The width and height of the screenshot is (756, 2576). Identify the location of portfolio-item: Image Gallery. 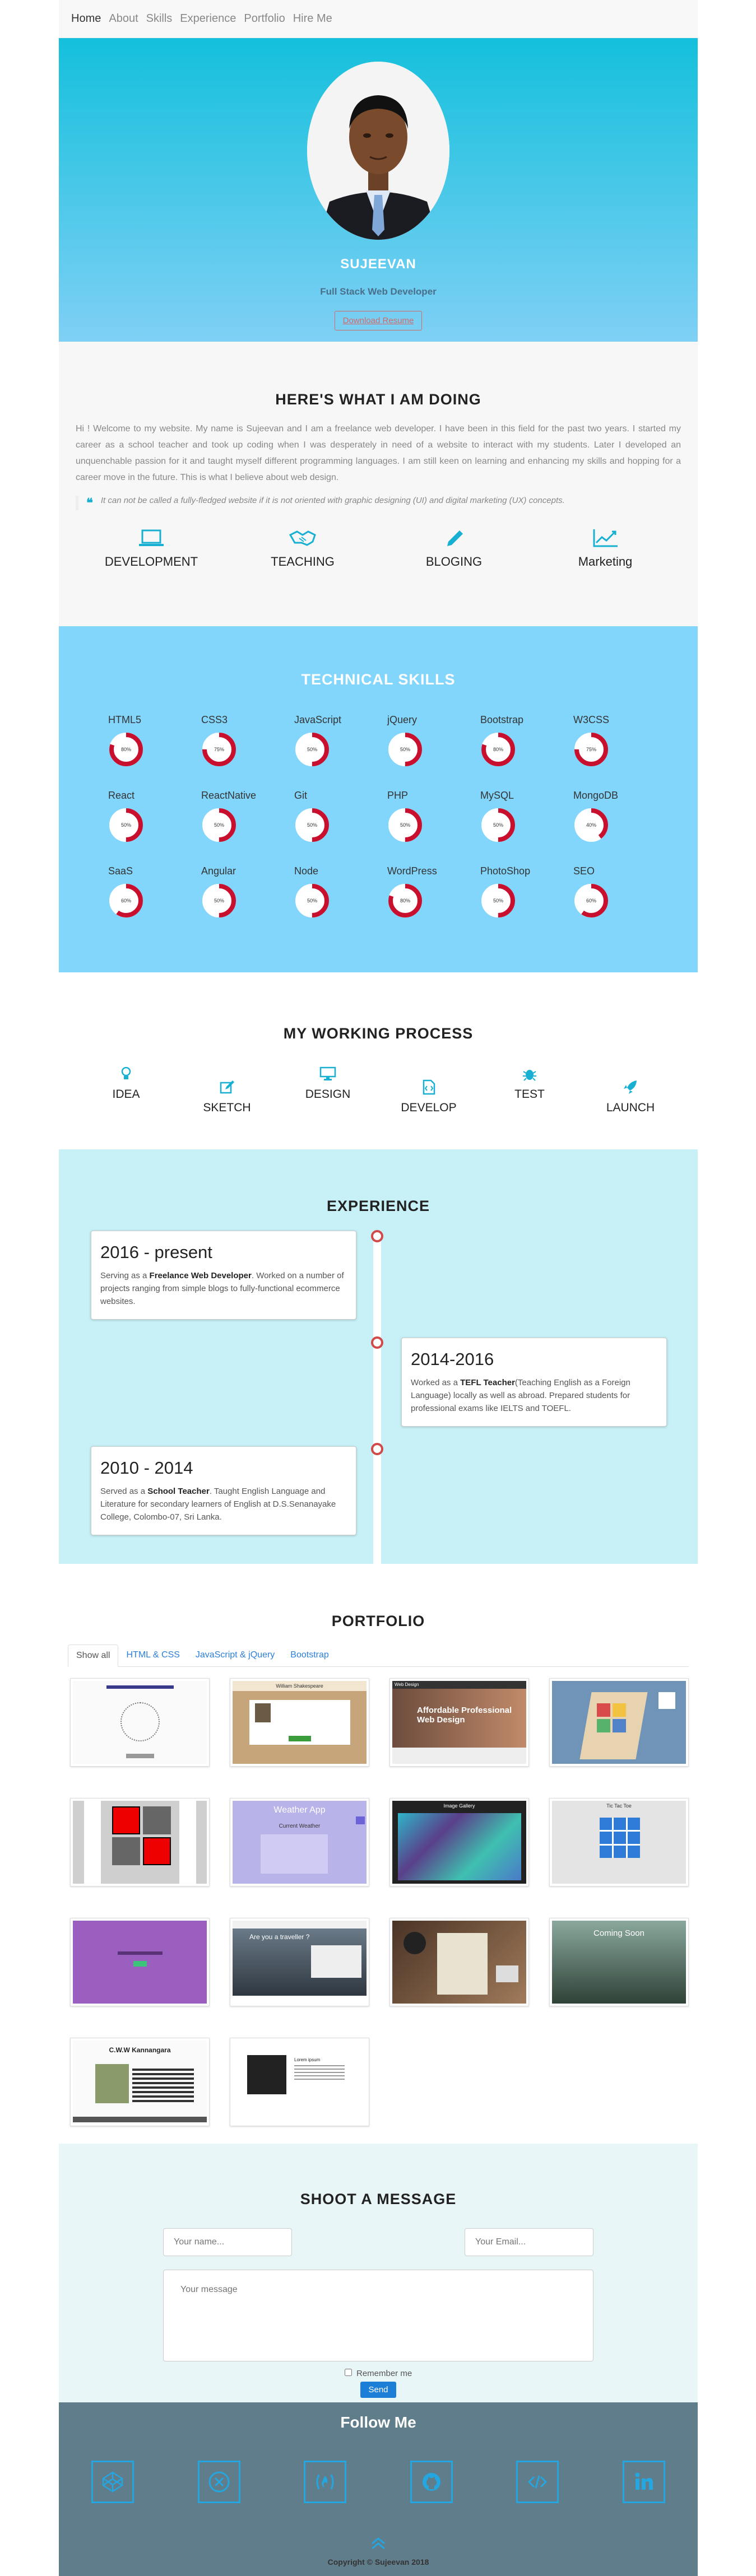
(459, 1842).